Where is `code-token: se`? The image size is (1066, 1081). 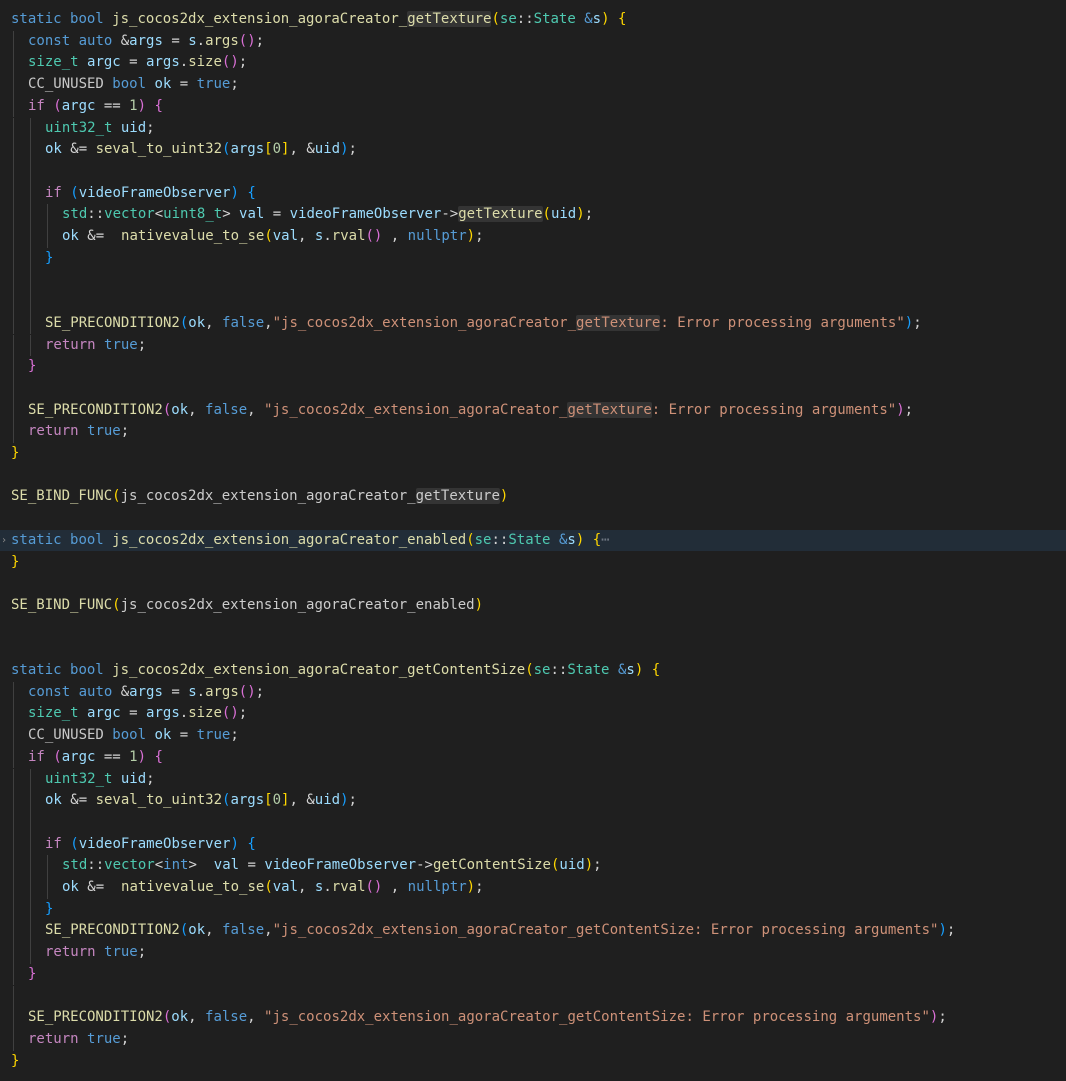 code-token: se is located at coordinates (542, 670).